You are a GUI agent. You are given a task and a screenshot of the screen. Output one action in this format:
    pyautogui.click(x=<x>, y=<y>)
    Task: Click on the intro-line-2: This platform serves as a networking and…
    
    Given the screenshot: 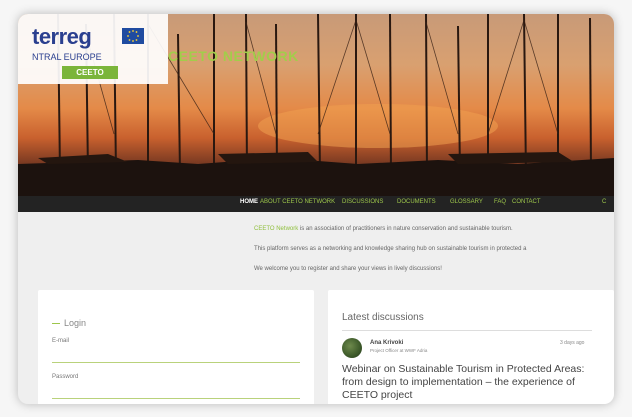 What is the action you would take?
    pyautogui.click(x=390, y=249)
    